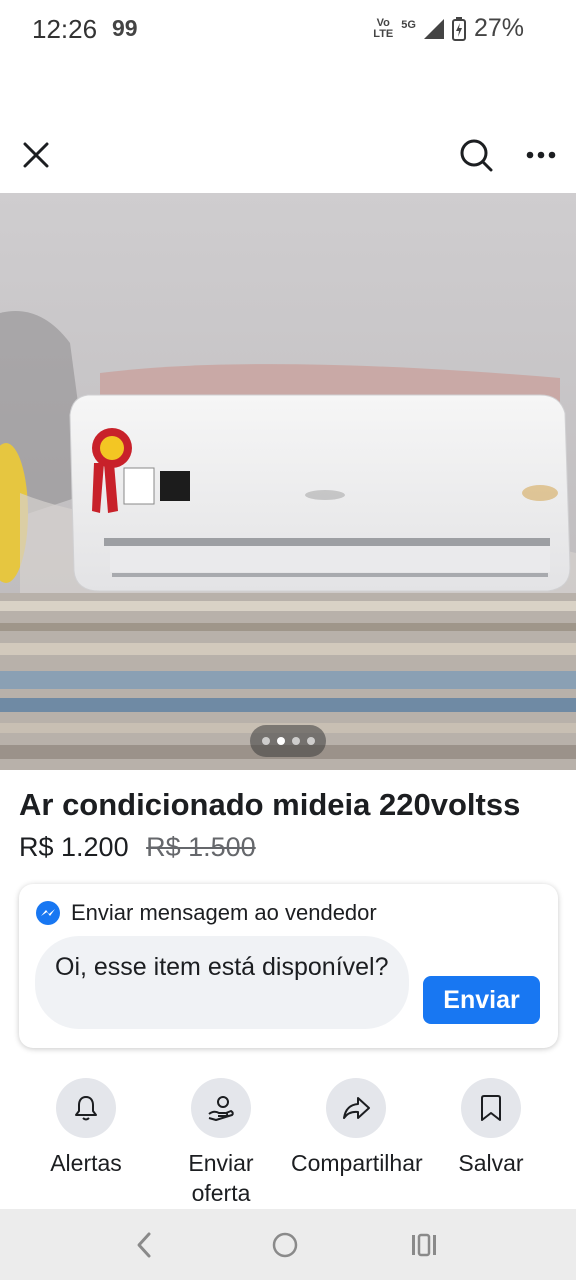 The width and height of the screenshot is (576, 1280). I want to click on offer-action-circle, so click(221, 1108).